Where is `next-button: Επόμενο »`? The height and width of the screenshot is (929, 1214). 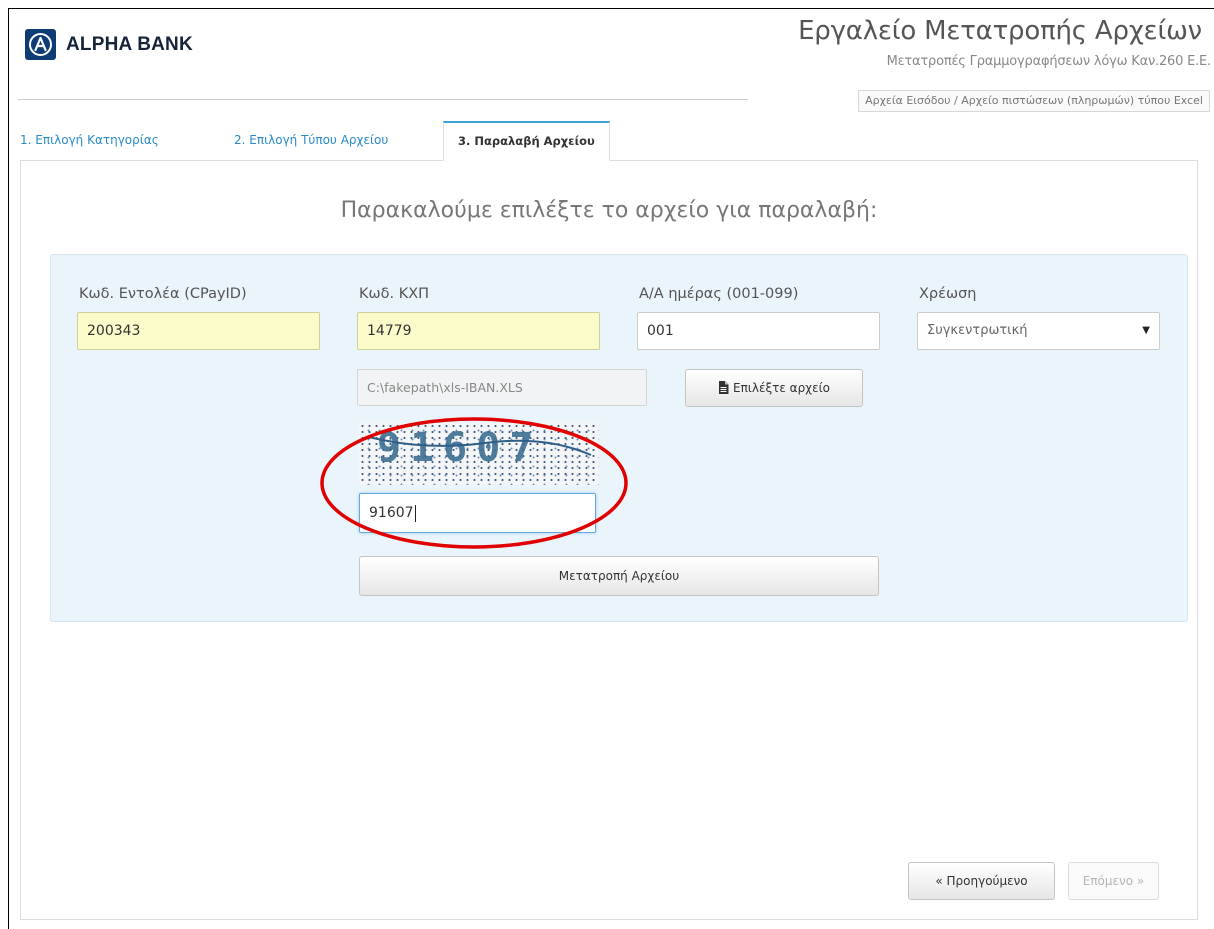 next-button: Επόμενο » is located at coordinates (1113, 881).